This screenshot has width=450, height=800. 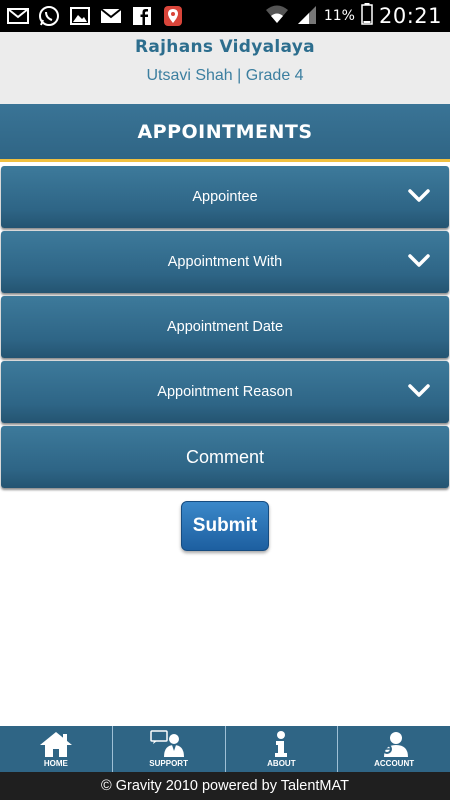 I want to click on bottom-nav: HOME SUPPORT ABOUT ACCOUNT, so click(x=225, y=749).